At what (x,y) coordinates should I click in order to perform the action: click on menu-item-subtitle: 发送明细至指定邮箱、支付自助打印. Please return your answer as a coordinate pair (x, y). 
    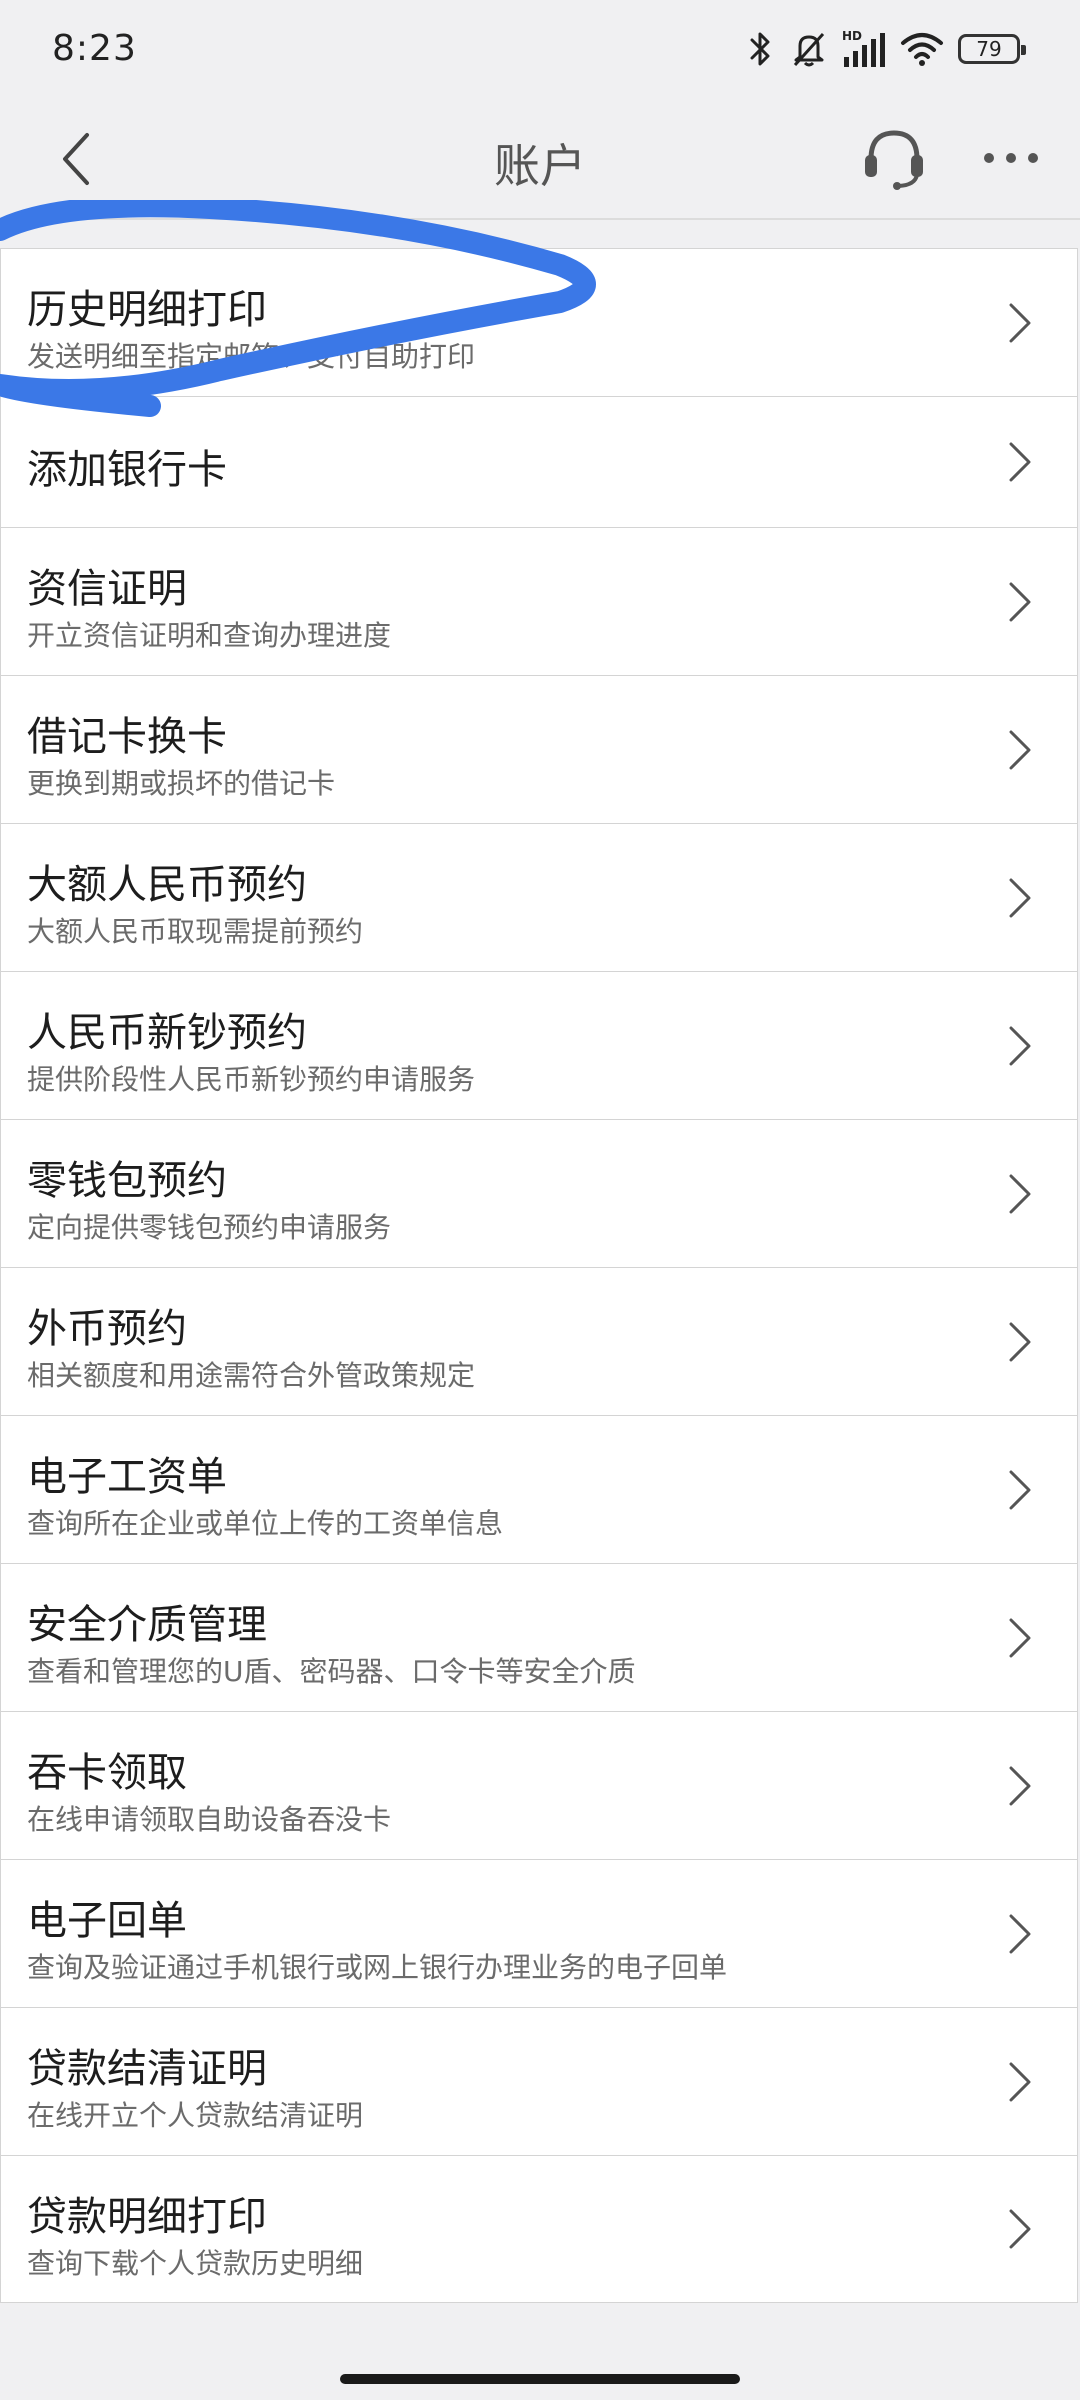
    Looking at the image, I should click on (251, 356).